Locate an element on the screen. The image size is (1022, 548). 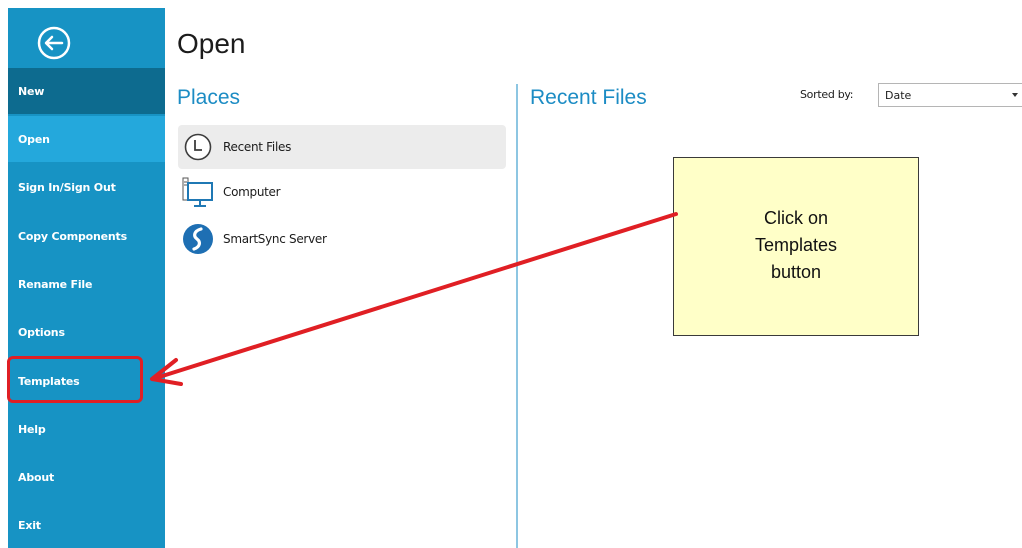
sort-value: Date is located at coordinates (898, 95).